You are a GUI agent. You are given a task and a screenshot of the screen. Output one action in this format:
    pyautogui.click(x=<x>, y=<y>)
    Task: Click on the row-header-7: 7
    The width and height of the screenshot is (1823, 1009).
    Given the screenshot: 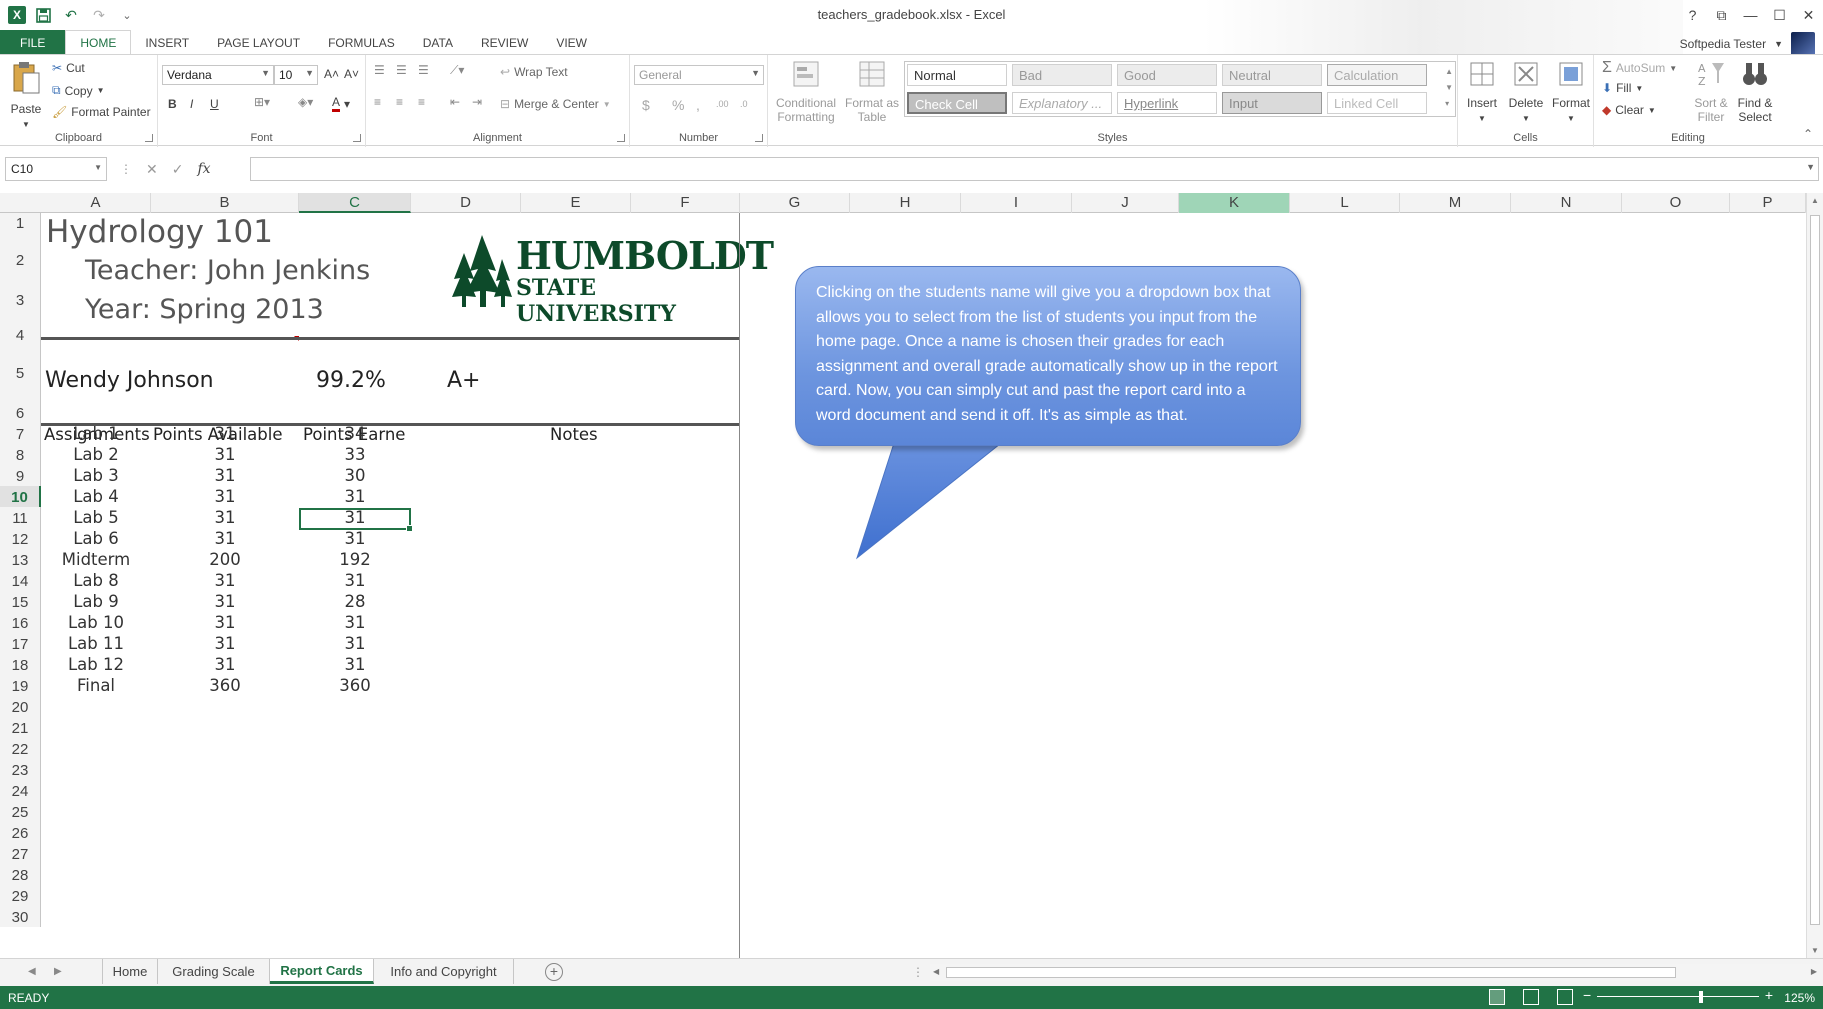 What is the action you would take?
    pyautogui.click(x=20, y=433)
    